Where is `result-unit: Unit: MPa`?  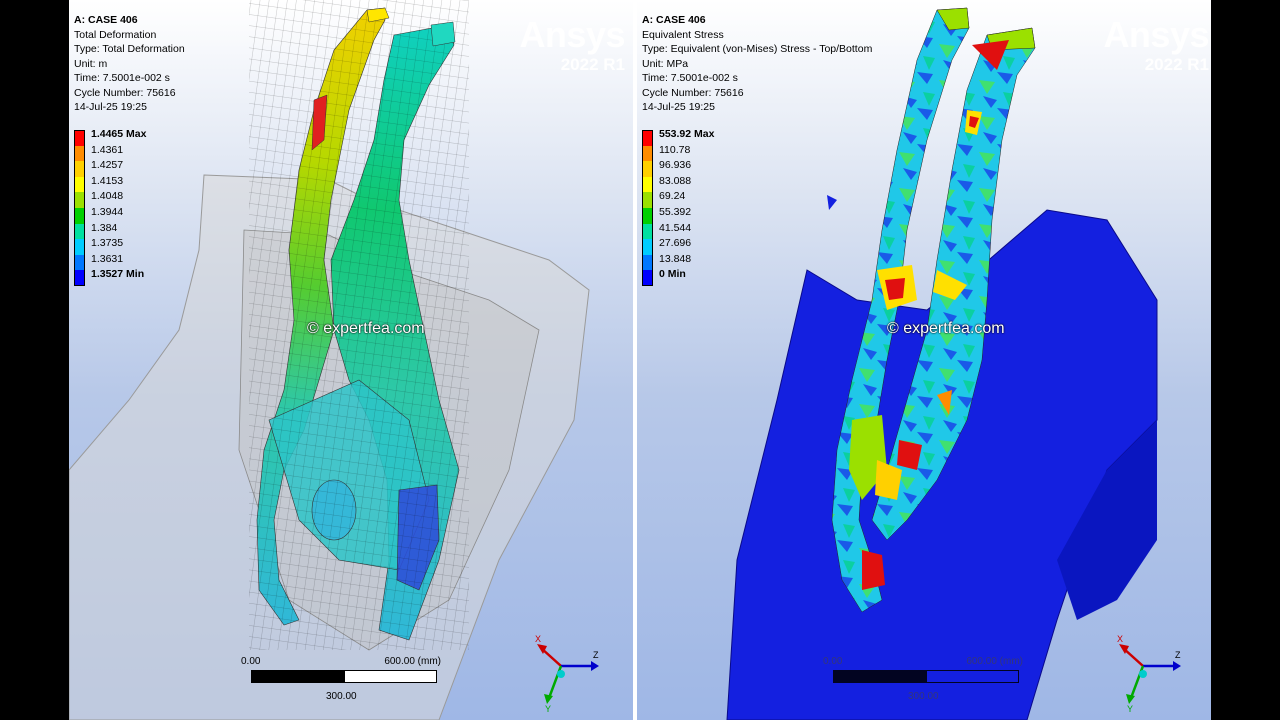
result-unit: Unit: MPa is located at coordinates (665, 63).